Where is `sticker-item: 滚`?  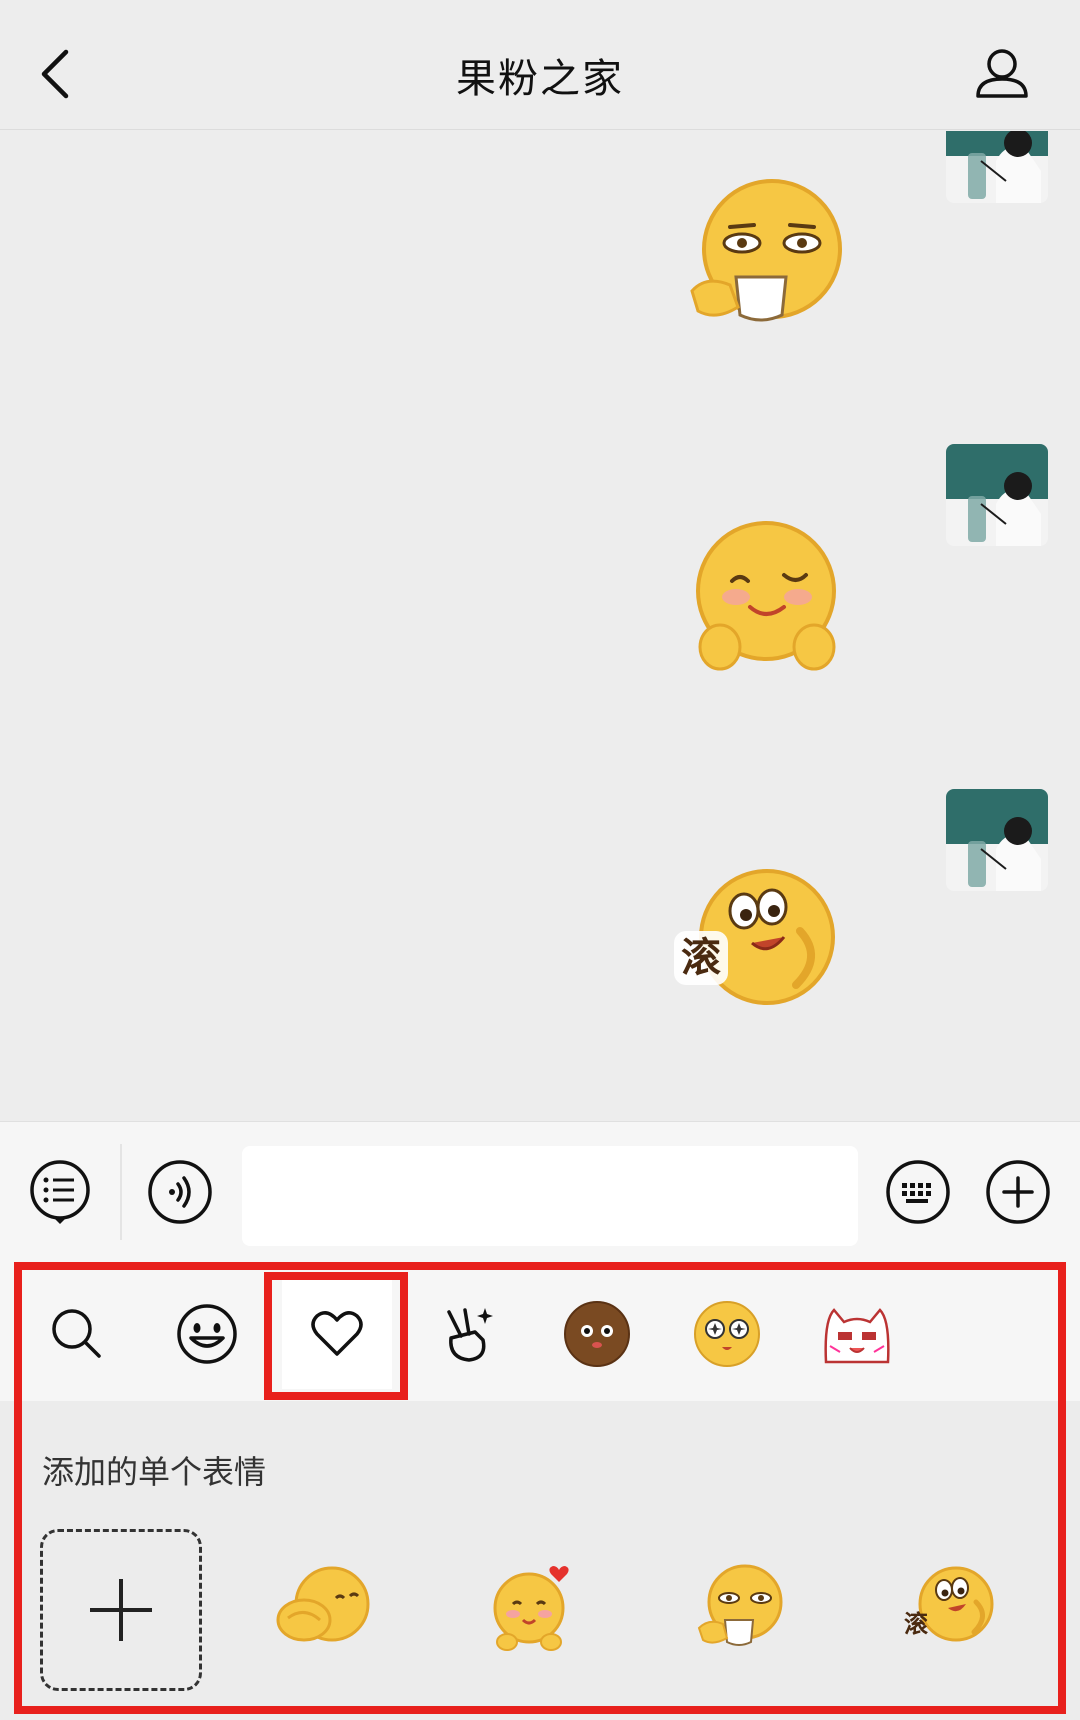 sticker-item: 滚 is located at coordinates (948, 1607).